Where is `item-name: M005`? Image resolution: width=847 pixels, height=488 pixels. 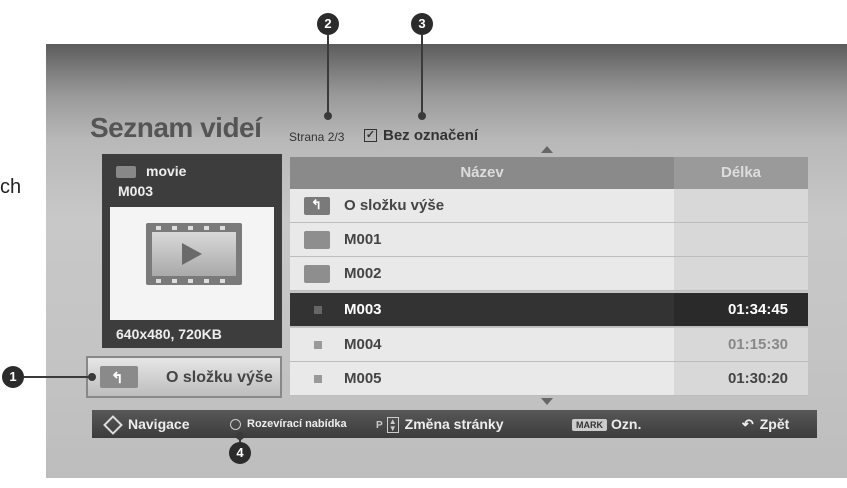
item-name: M005 is located at coordinates (363, 378).